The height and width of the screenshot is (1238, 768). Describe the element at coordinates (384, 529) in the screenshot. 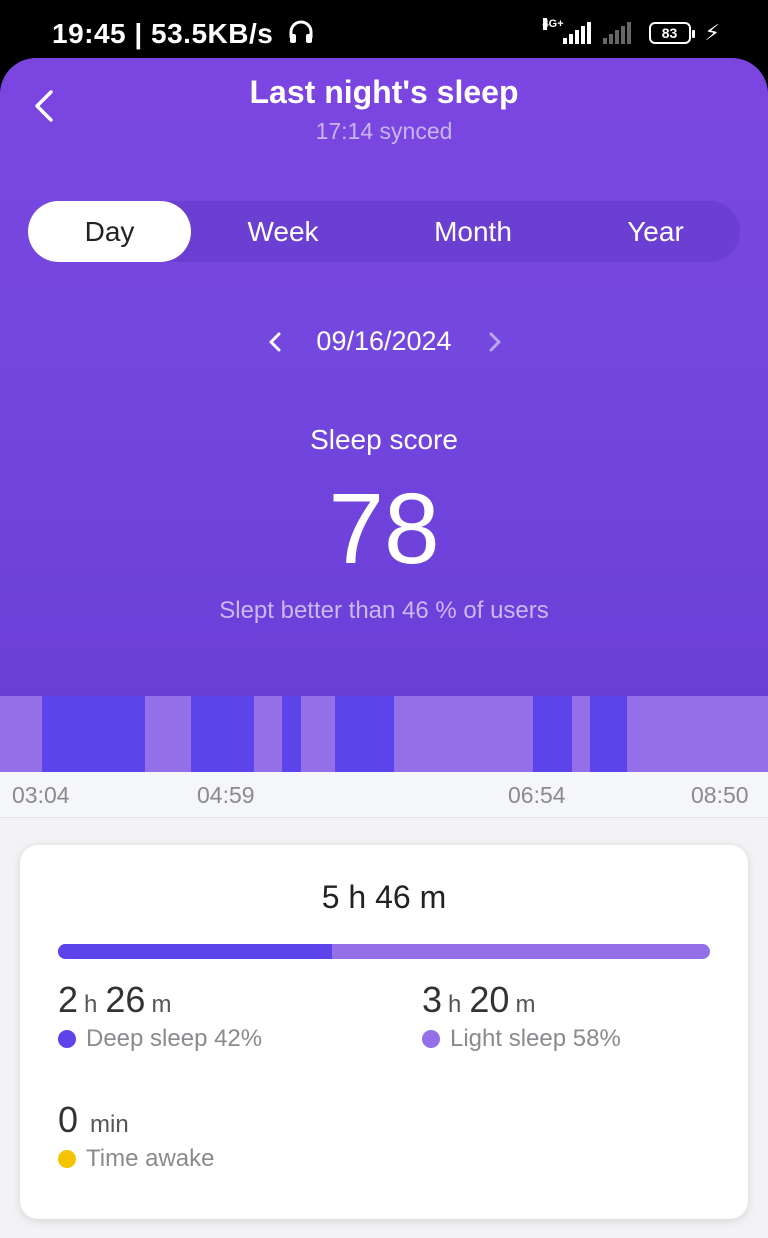

I see `sleep-score-value: 78` at that location.